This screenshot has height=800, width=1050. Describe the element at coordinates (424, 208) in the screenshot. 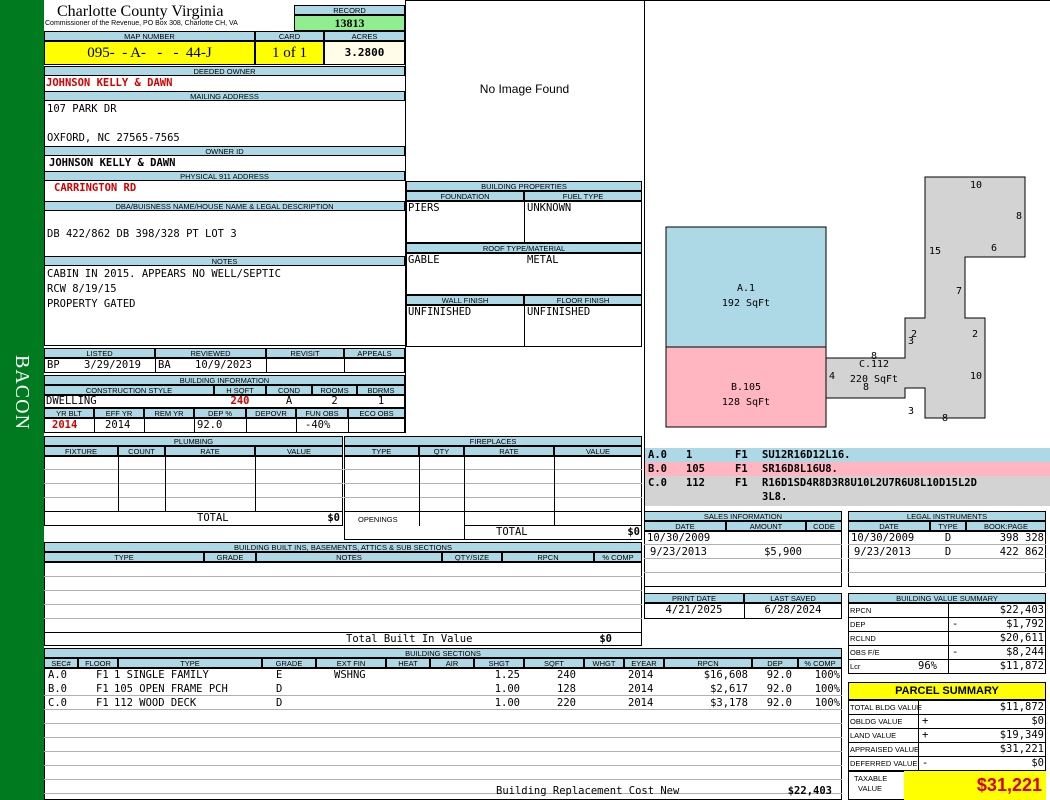

I see `foundation: PIERS` at that location.